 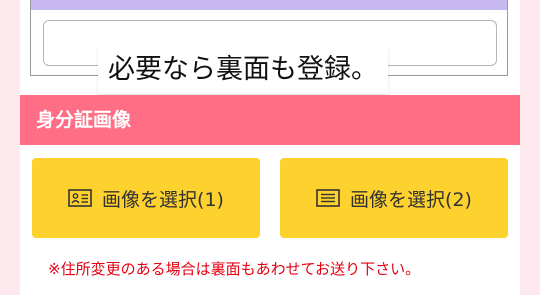 What do you see at coordinates (269, 5) in the screenshot?
I see `frame-top-band` at bounding box center [269, 5].